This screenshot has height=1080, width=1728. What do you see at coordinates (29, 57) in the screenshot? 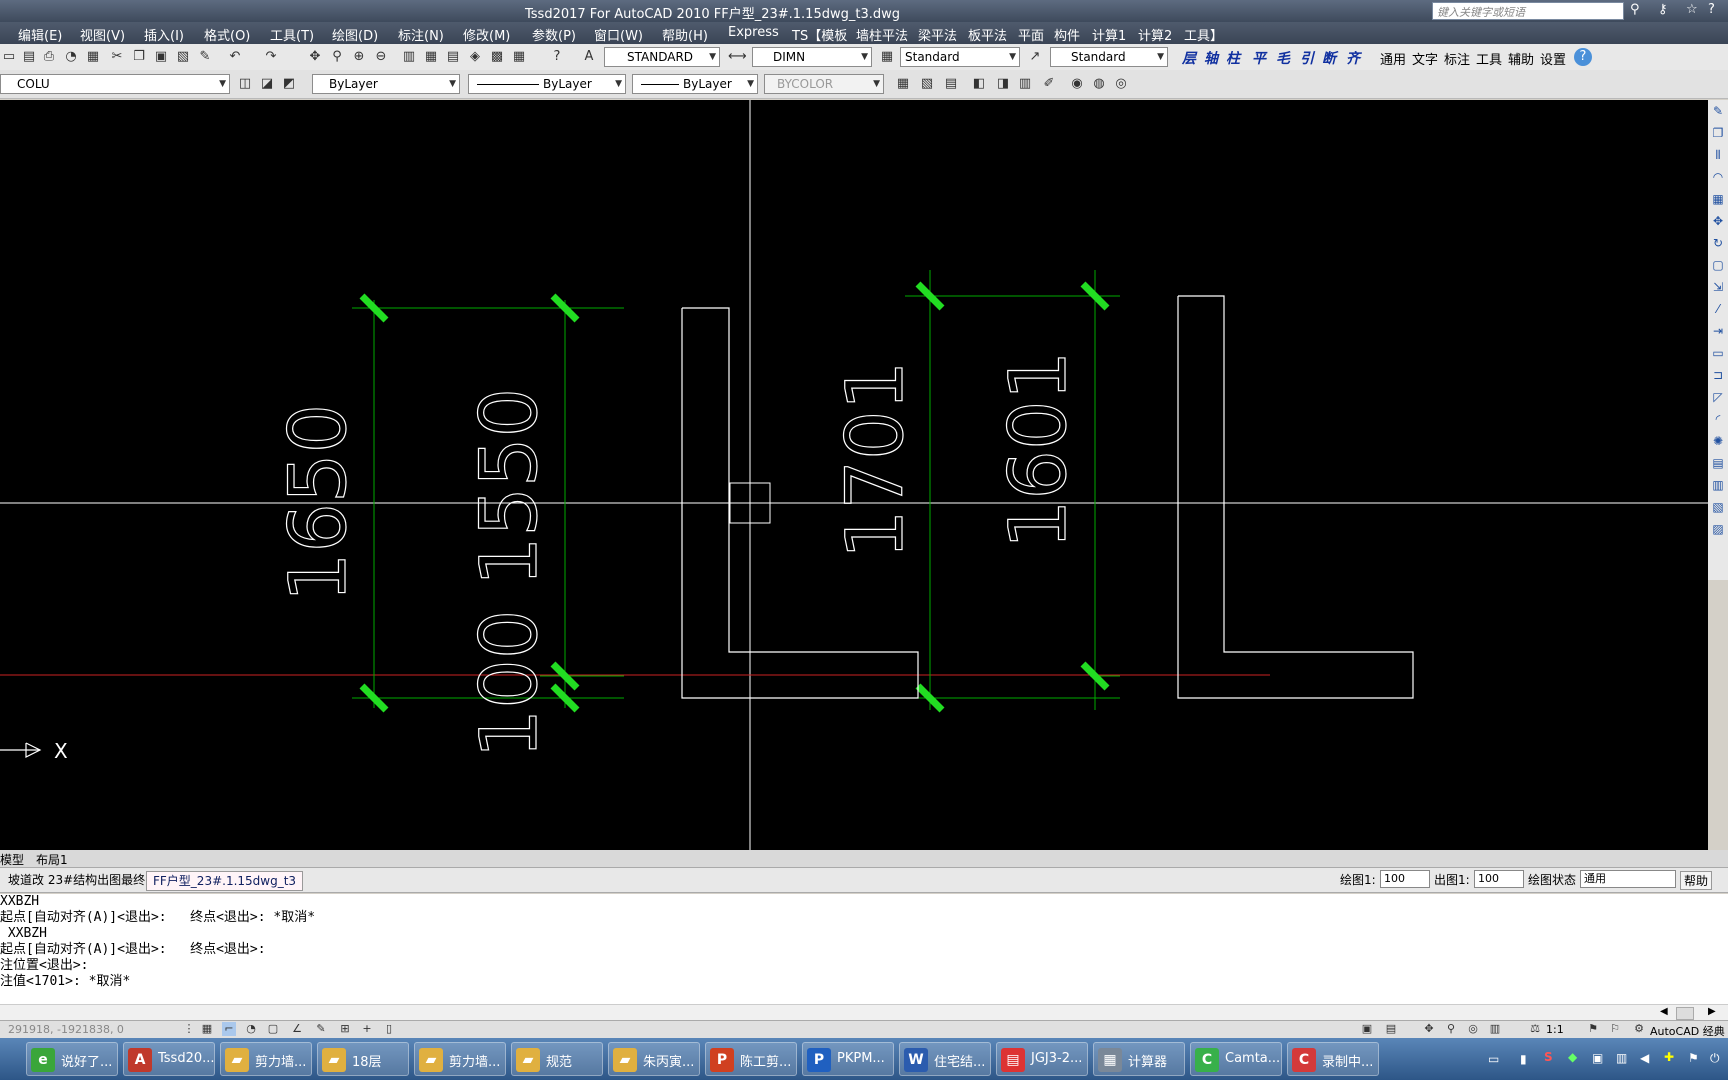
I see `preview-icon: ▤` at bounding box center [29, 57].